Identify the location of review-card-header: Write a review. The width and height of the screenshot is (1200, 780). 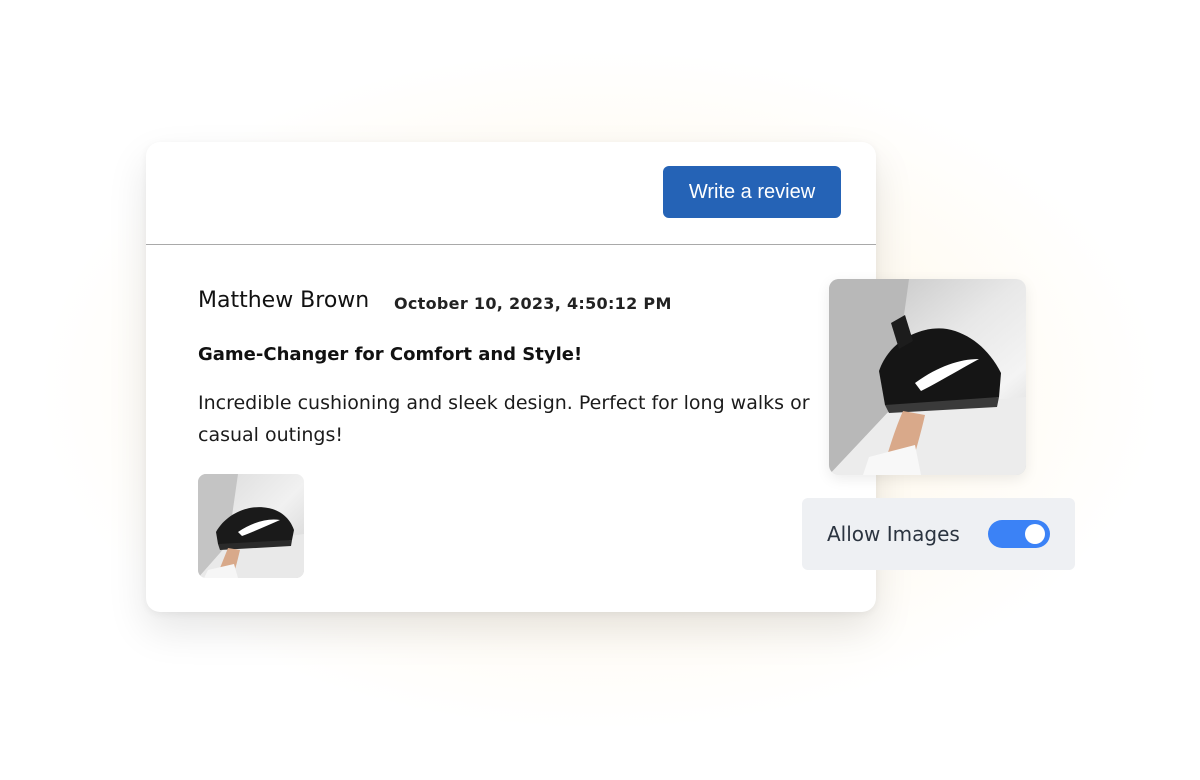
(511, 193).